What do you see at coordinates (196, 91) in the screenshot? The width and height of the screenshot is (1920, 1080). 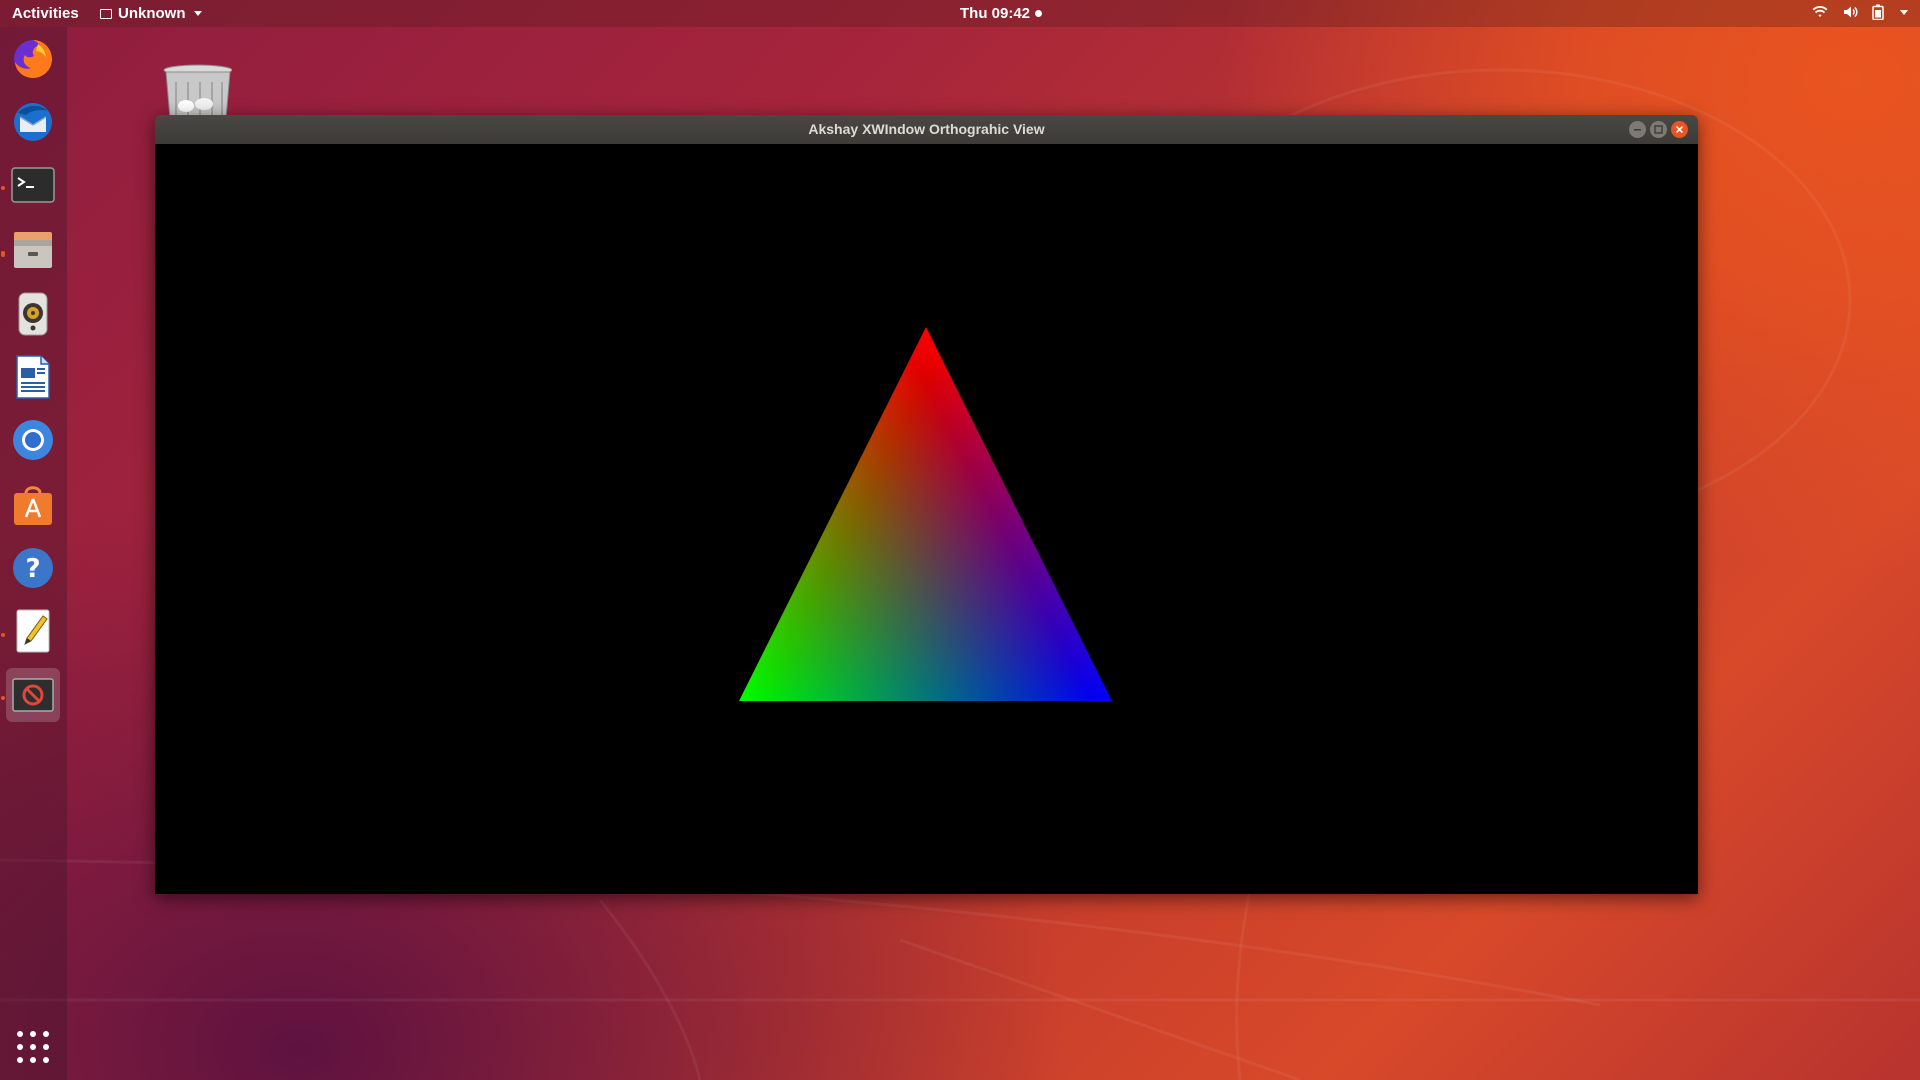 I see `trash-icon` at bounding box center [196, 91].